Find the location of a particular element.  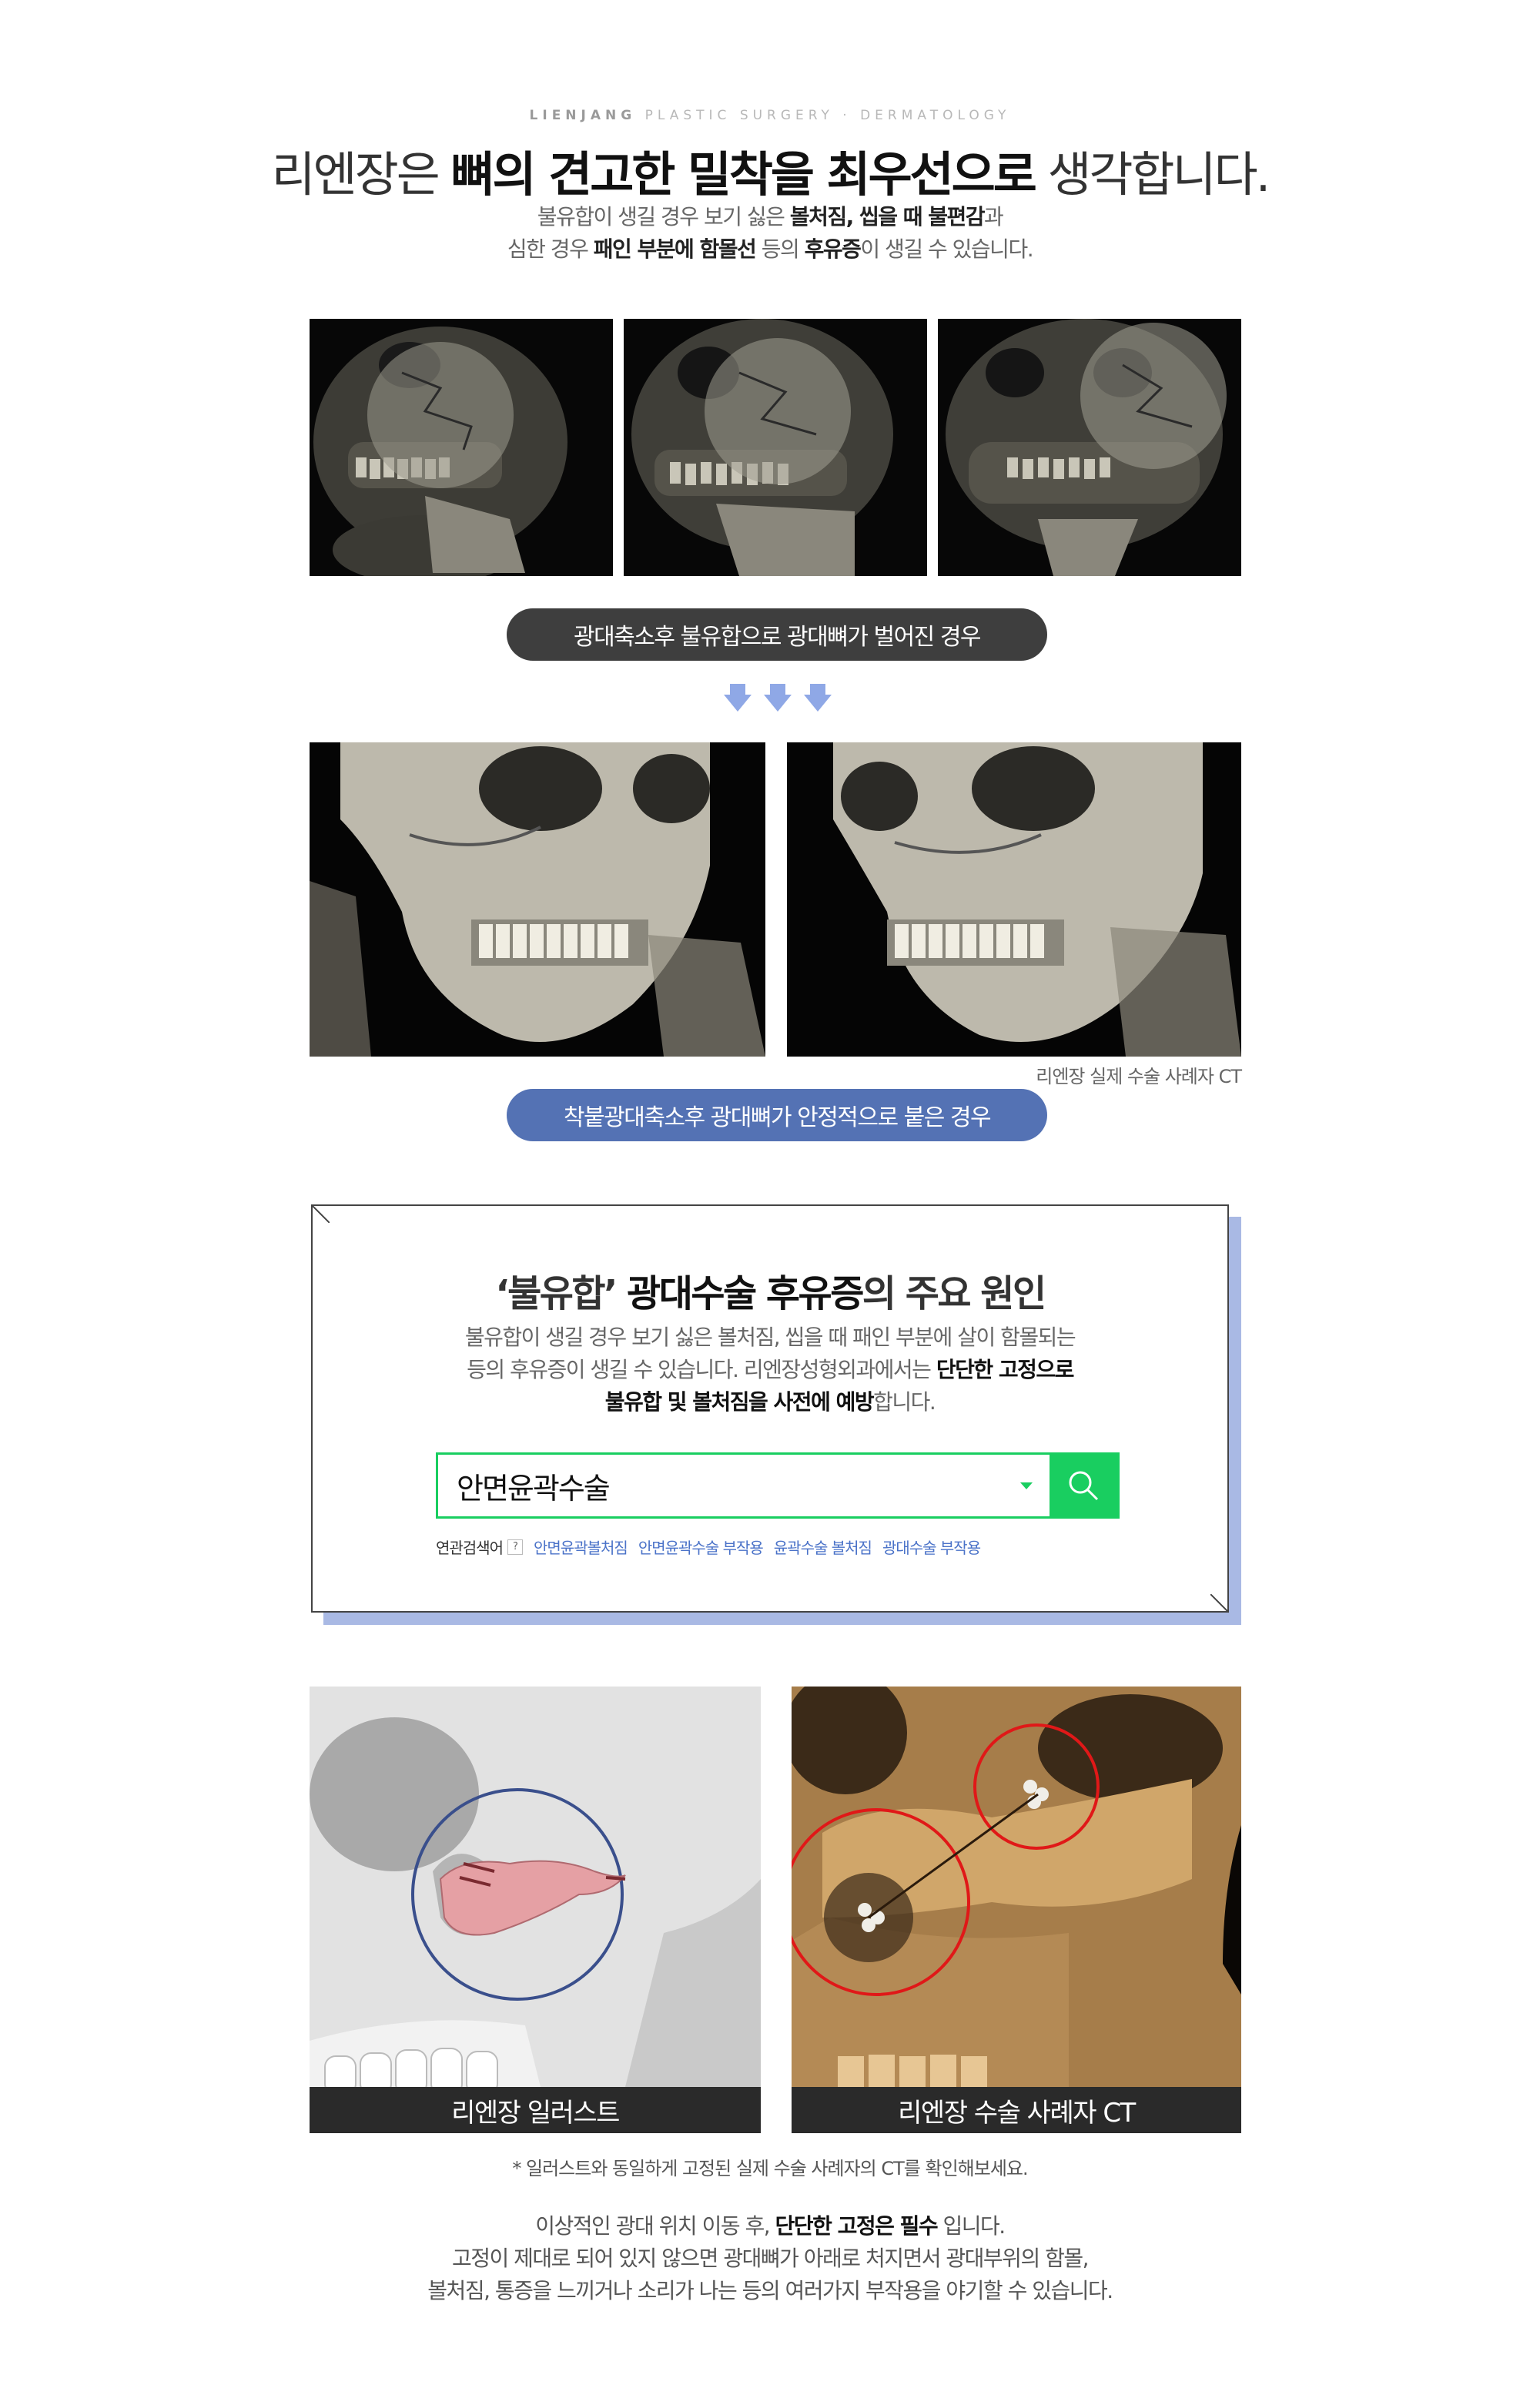

search-input: 안면윤곽수술 is located at coordinates (744, 1485).